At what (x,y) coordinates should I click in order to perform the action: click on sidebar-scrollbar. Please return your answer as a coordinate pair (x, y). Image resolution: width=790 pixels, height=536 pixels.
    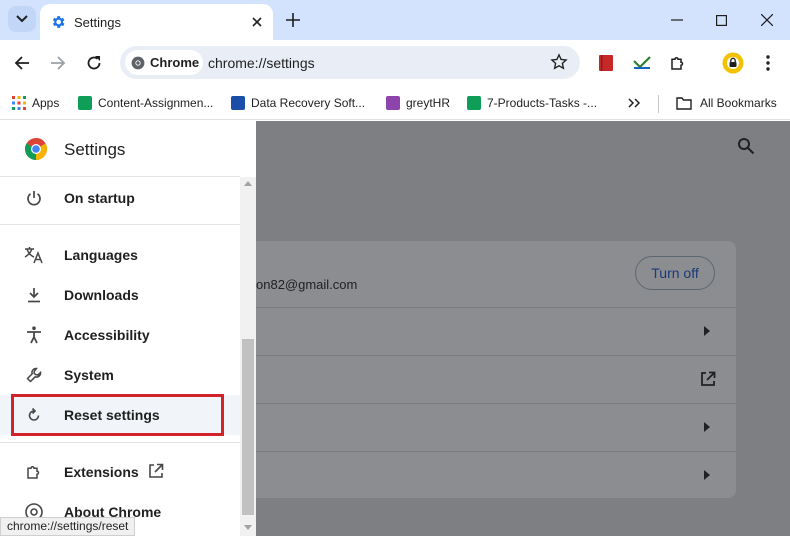
    Looking at the image, I should click on (248, 356).